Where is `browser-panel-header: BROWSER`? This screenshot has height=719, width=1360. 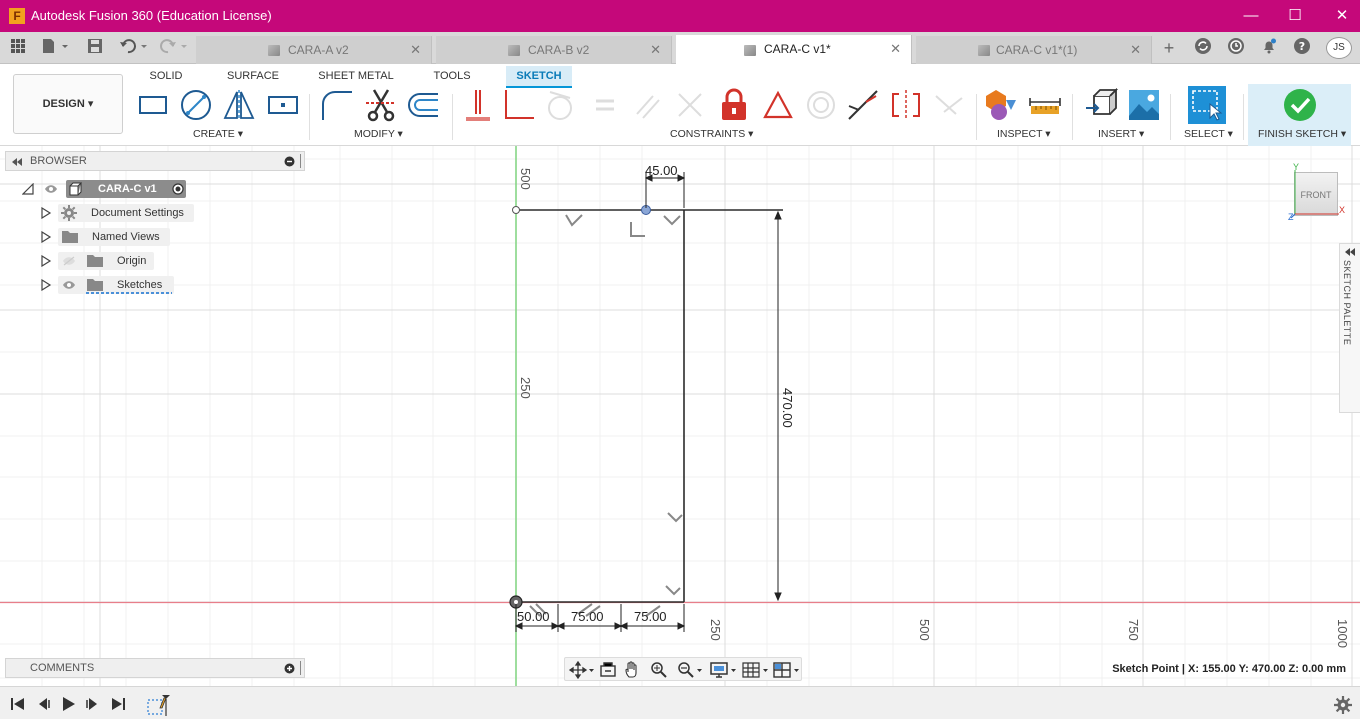 browser-panel-header: BROWSER is located at coordinates (155, 161).